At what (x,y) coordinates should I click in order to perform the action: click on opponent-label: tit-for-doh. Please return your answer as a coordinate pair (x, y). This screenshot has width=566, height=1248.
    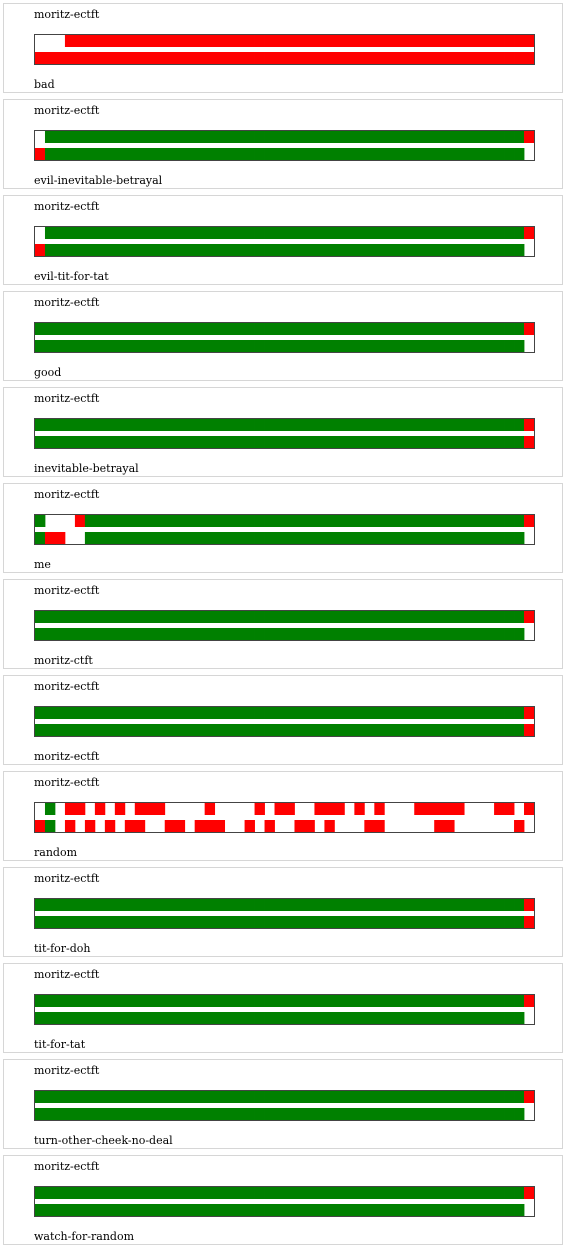
    Looking at the image, I should click on (62, 948).